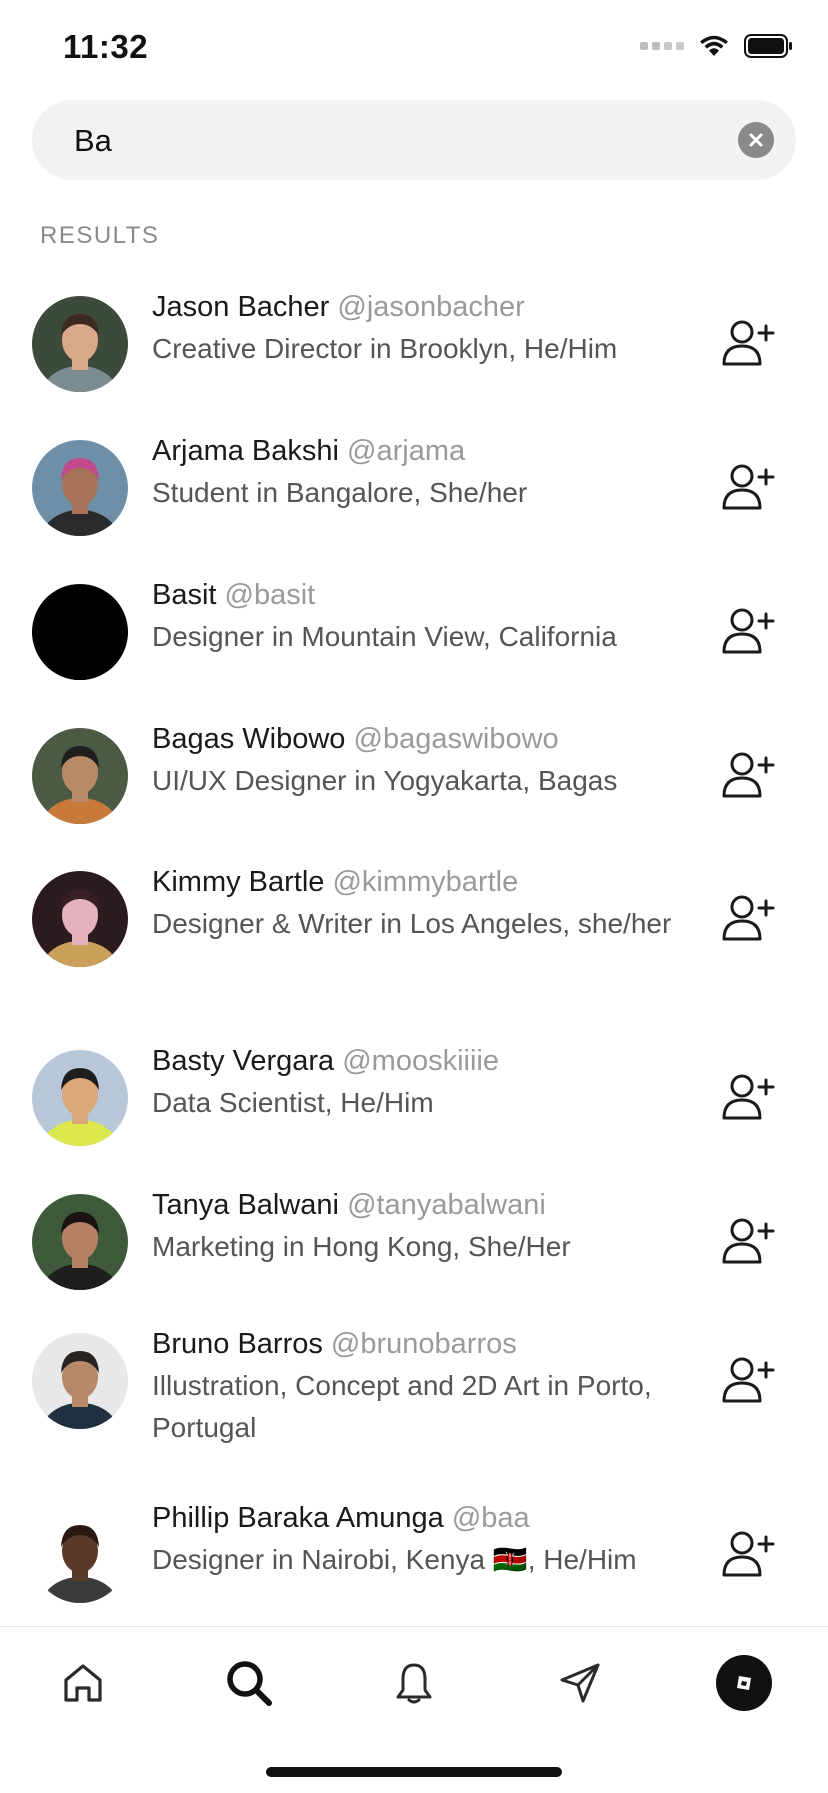 The width and height of the screenshot is (828, 1793). What do you see at coordinates (298, 1518) in the screenshot?
I see `user-name: Phillip Baraka Amunga` at bounding box center [298, 1518].